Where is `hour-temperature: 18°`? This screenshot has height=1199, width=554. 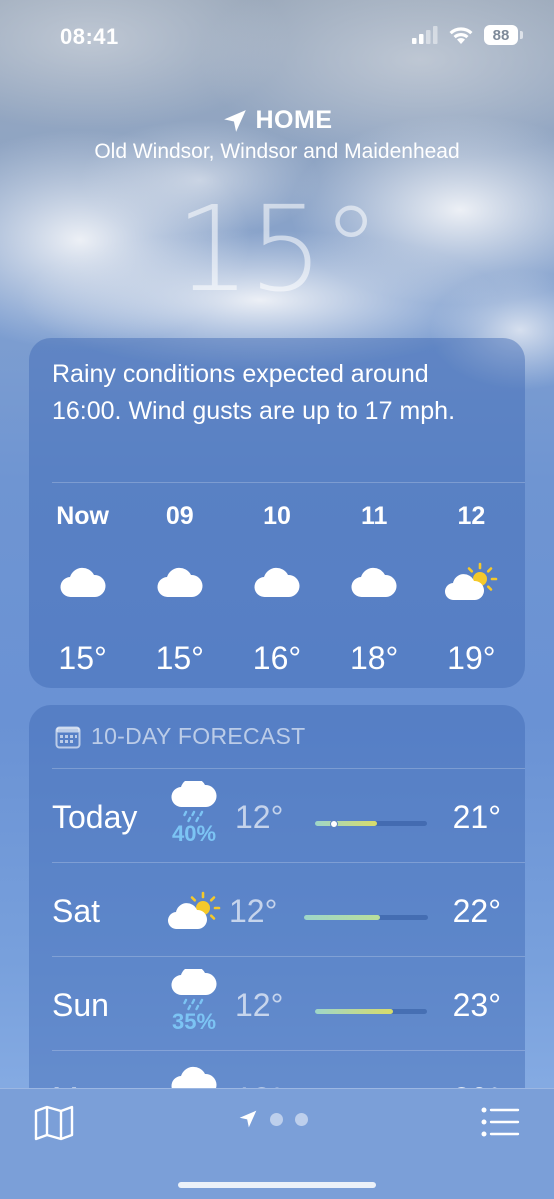
hour-temperature: 18° is located at coordinates (374, 658).